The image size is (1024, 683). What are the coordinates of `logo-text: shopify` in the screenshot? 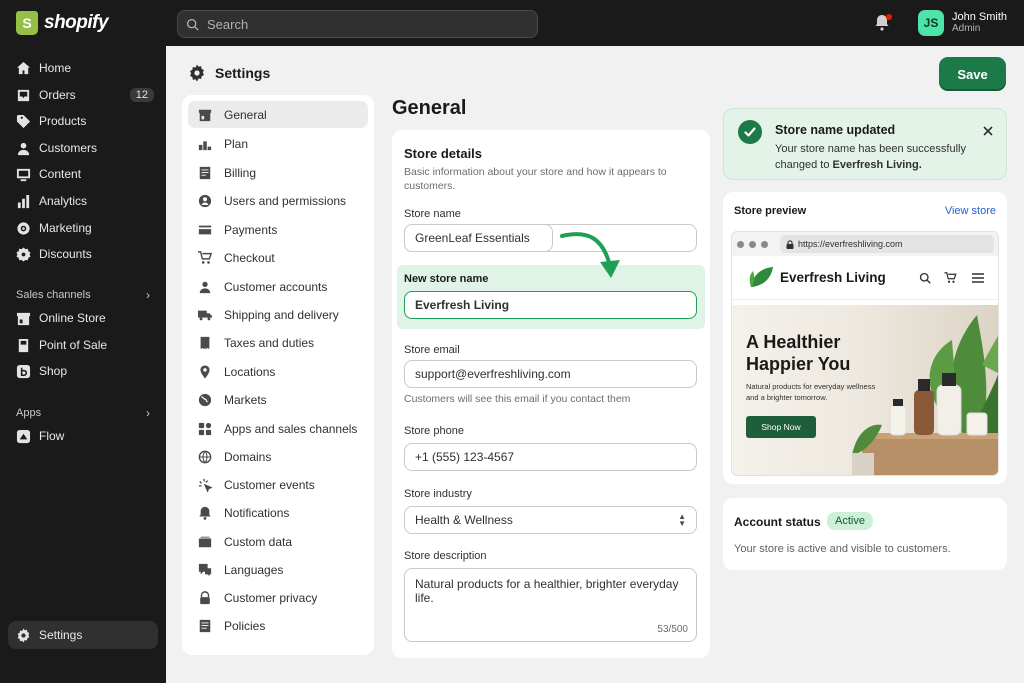 It's located at (76, 22).